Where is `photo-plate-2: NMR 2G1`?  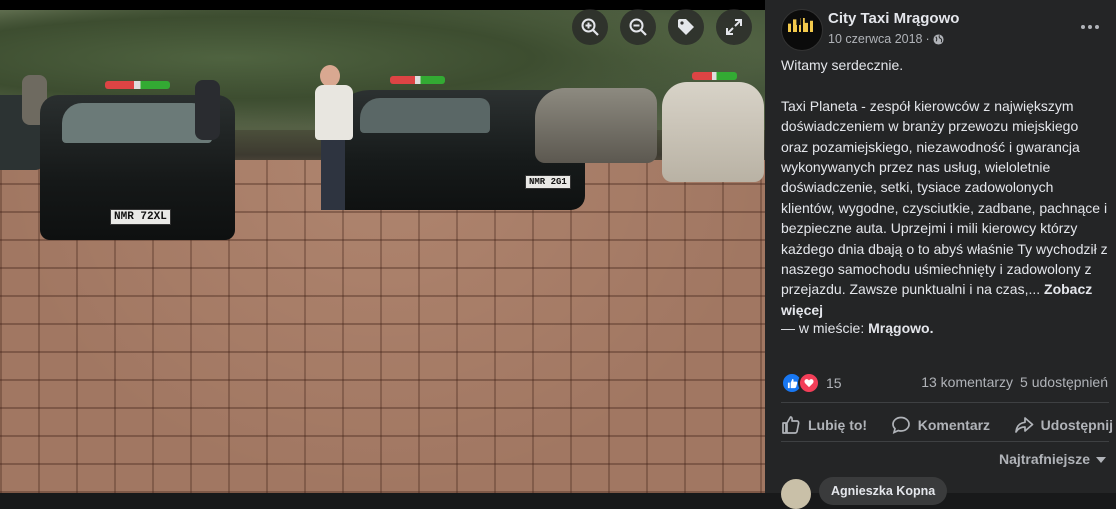
photo-plate-2: NMR 2G1 is located at coordinates (548, 182).